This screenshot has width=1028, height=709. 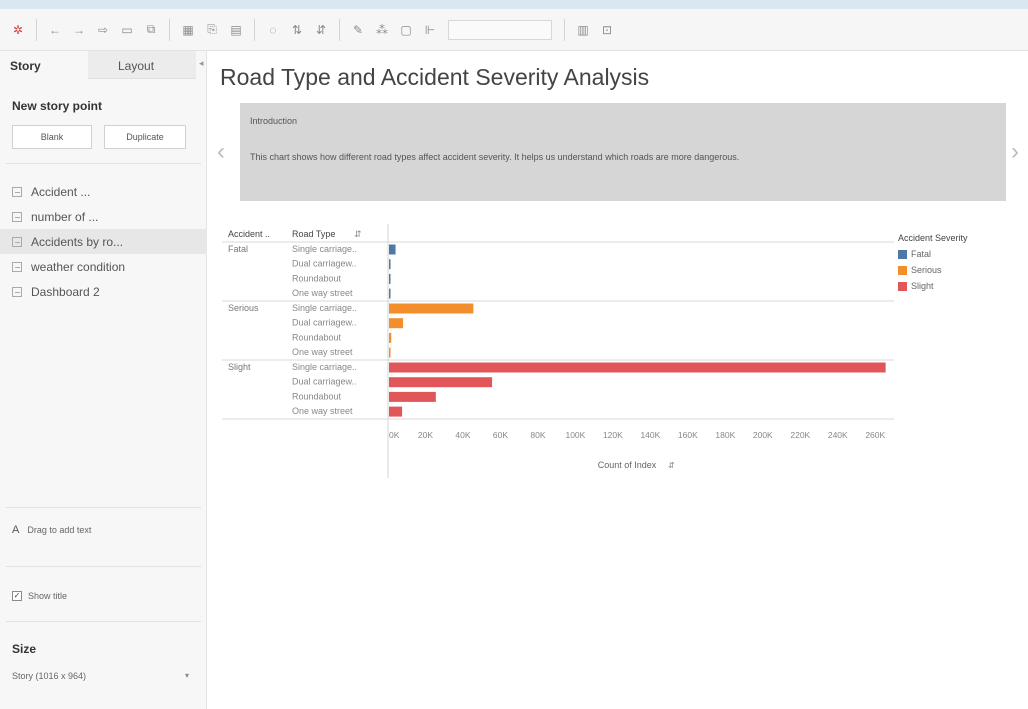 I want to click on replay-icon: ⇨, so click(x=103, y=30).